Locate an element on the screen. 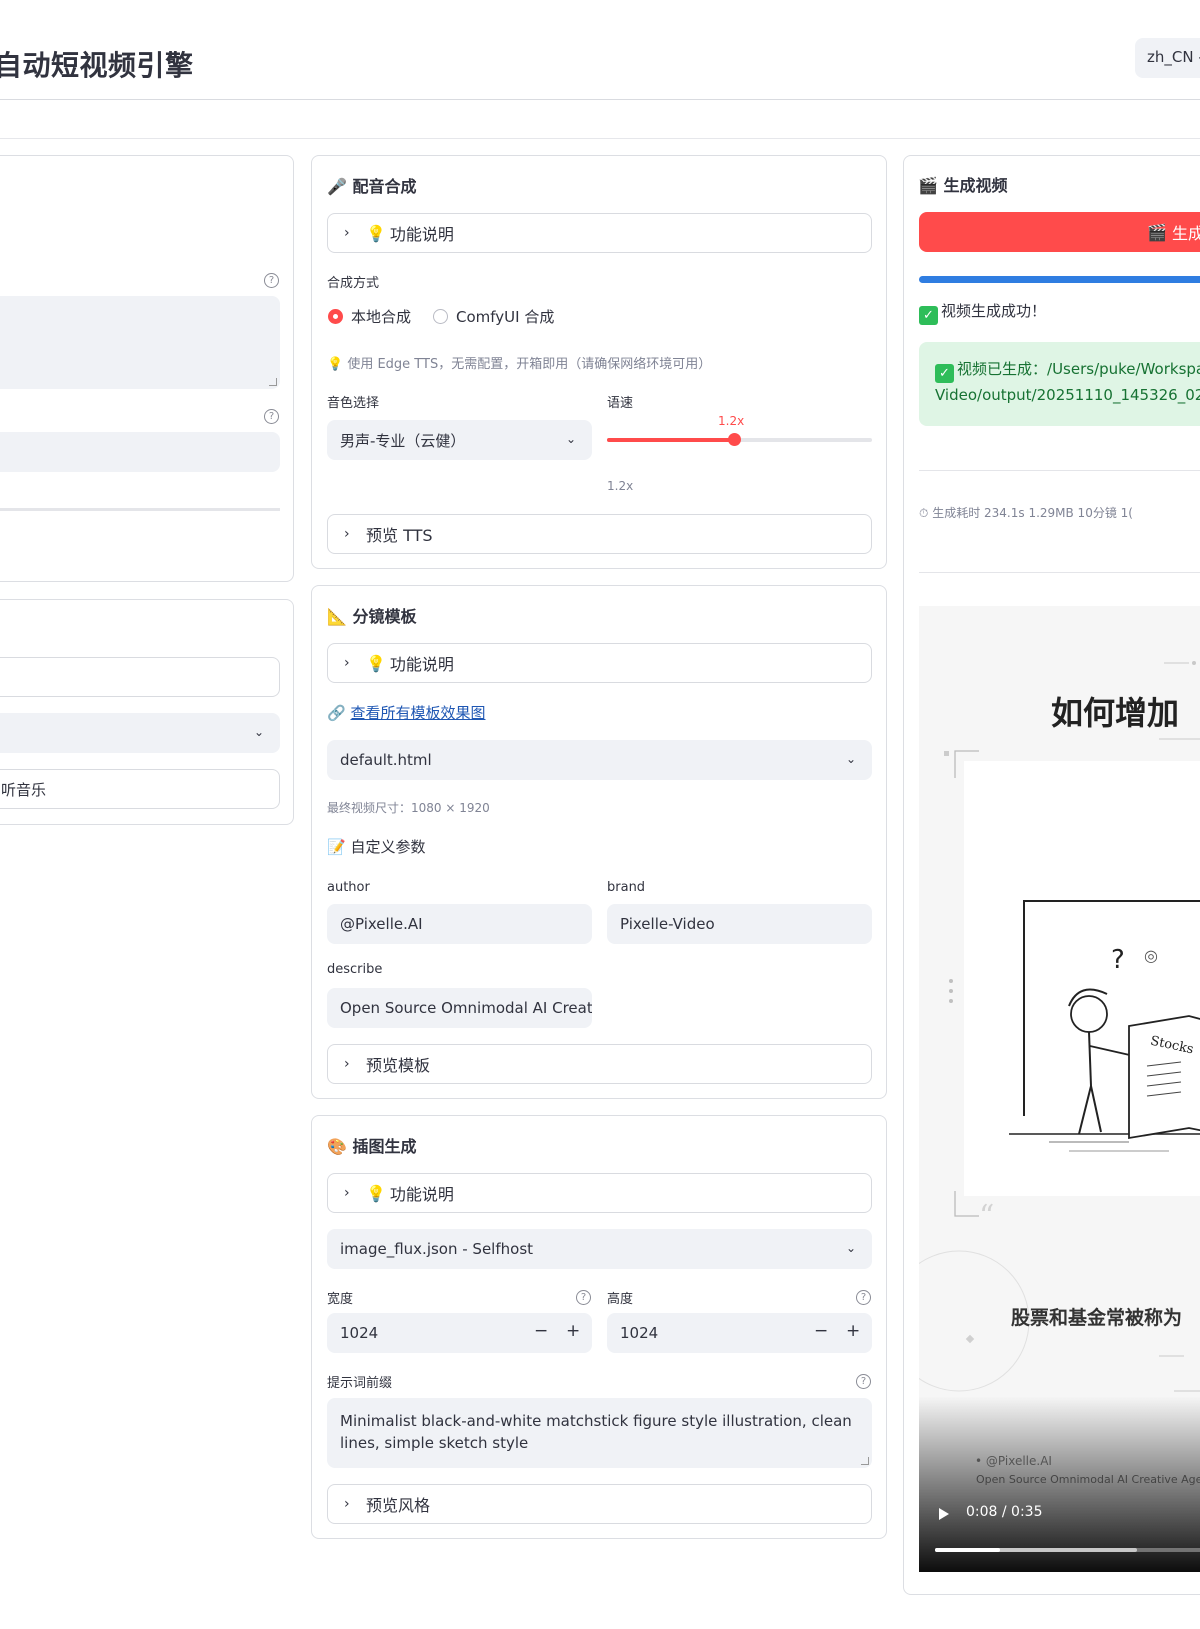 The height and width of the screenshot is (1629, 1200). height-input: 1024 is located at coordinates (739, 1333).